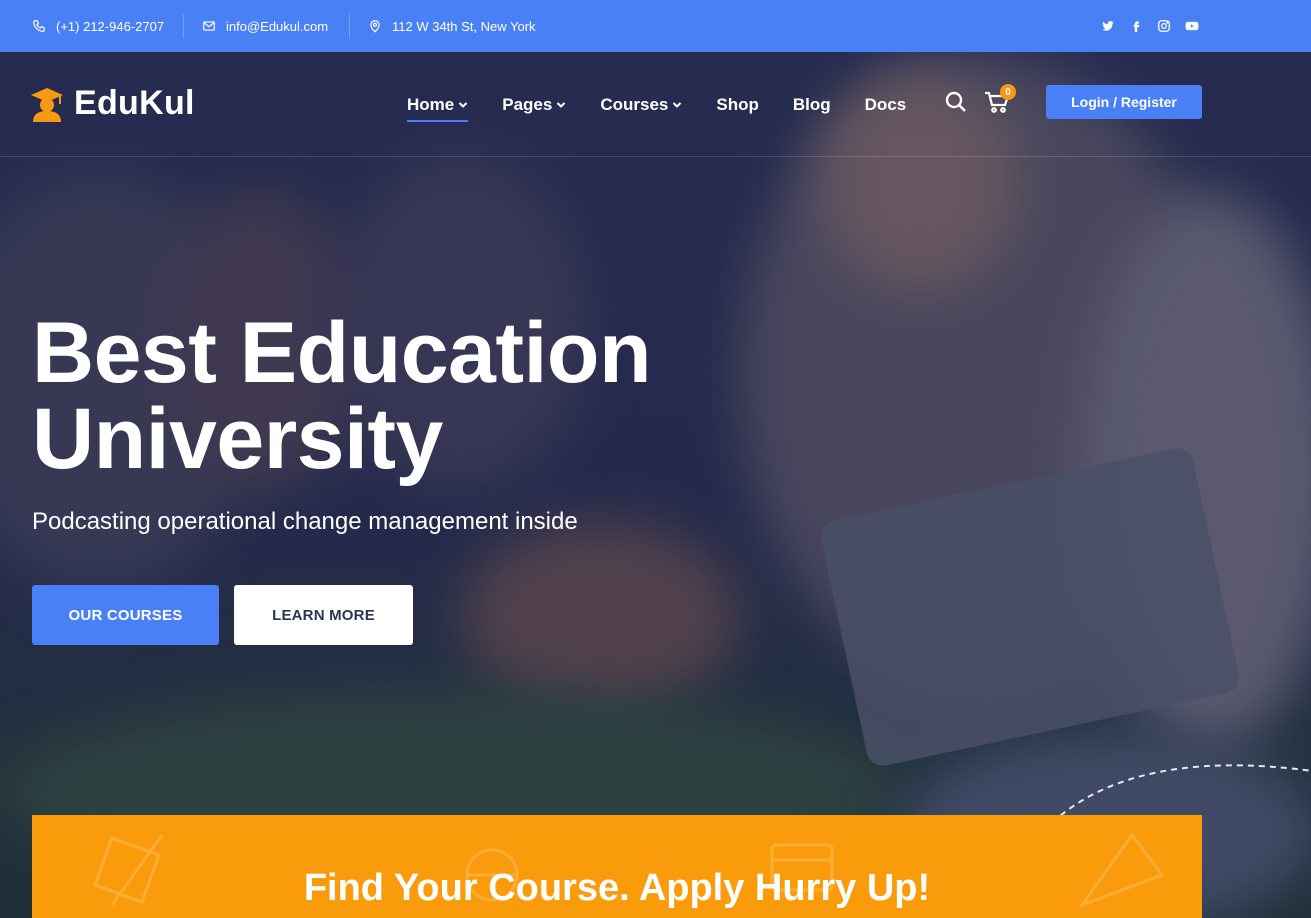  What do you see at coordinates (47, 104) in the screenshot?
I see `graduate-icon` at bounding box center [47, 104].